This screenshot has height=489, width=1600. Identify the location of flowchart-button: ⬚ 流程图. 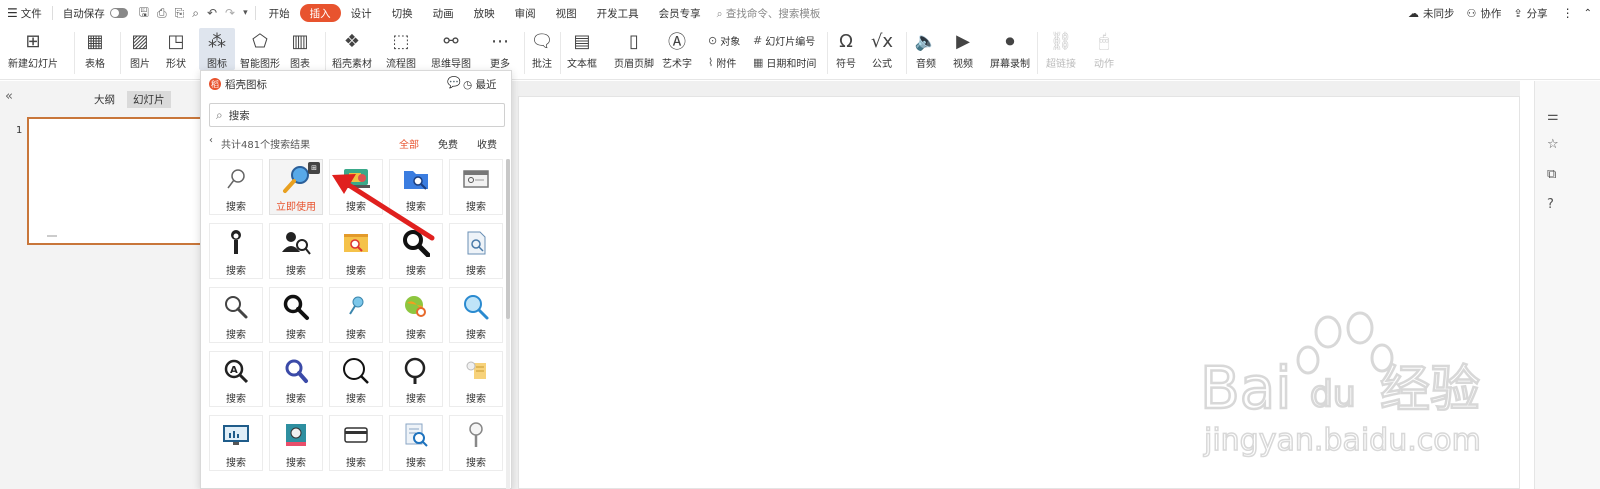
(401, 49).